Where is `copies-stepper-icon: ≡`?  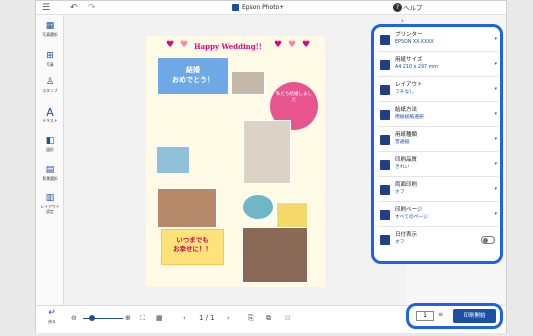
copies-stepper-icon: ≡ is located at coordinates (440, 314).